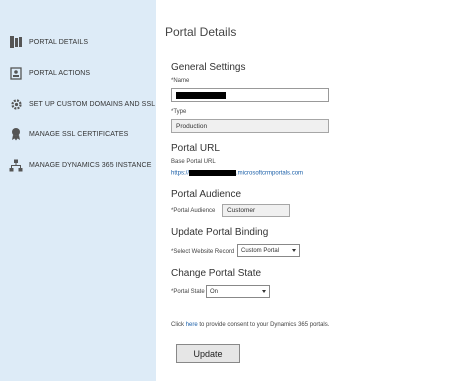  I want to click on sidebar-item-ssl-certificates: MANAGE SSL CERTIFICATES, so click(78, 134).